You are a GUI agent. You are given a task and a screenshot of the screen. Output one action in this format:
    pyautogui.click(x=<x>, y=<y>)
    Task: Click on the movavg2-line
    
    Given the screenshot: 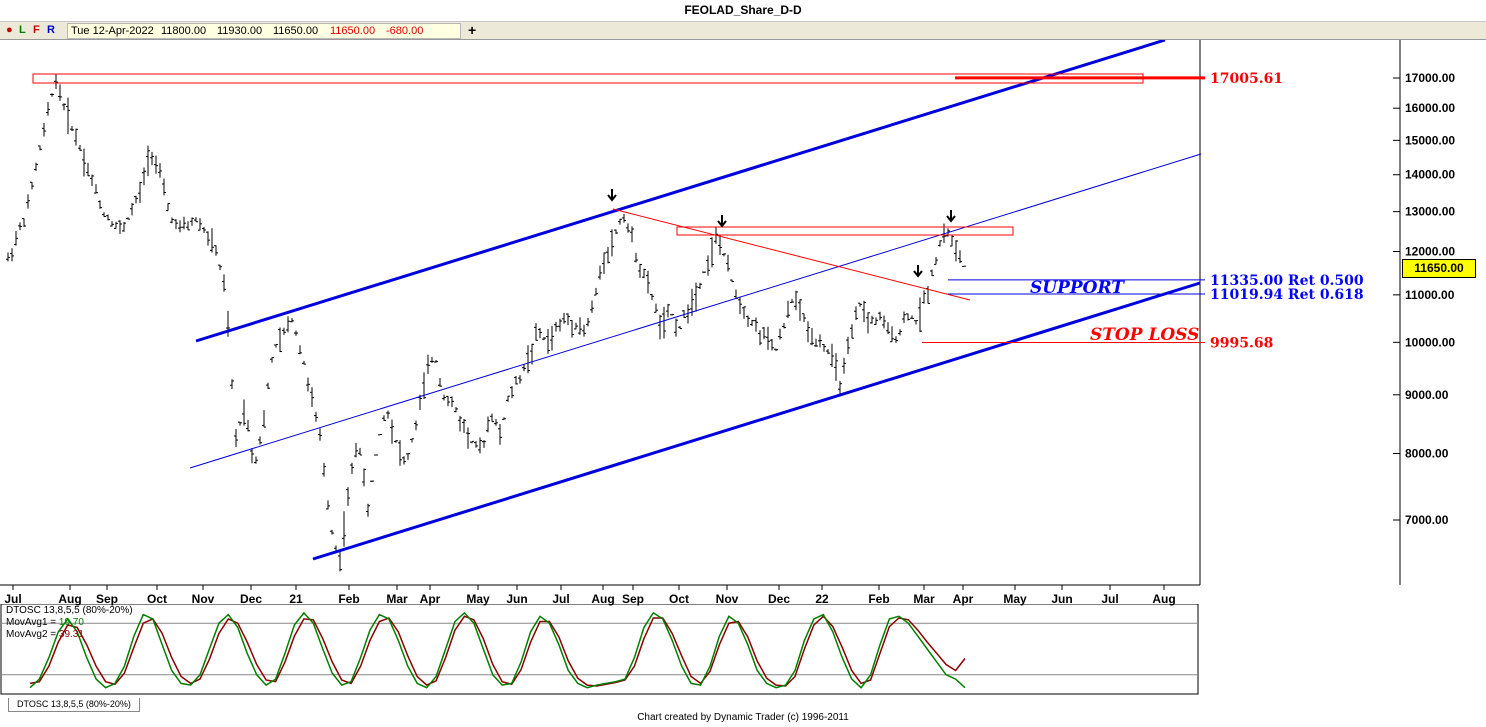 What is the action you would take?
    pyautogui.click(x=497, y=651)
    